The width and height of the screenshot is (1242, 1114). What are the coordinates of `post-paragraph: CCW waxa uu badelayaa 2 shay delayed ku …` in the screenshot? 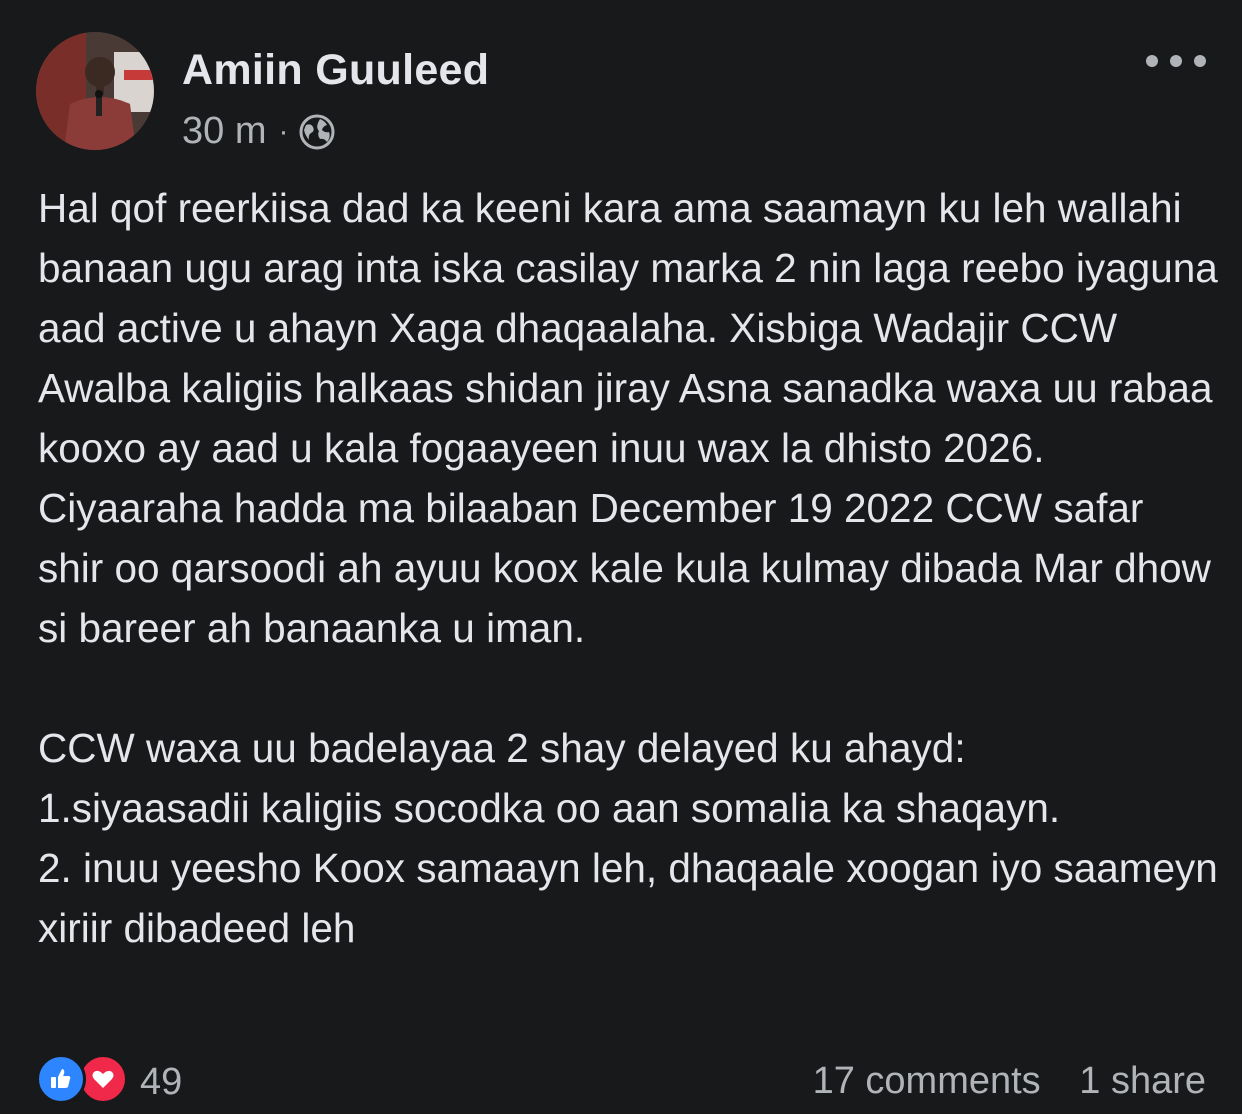 It's located at (502, 748).